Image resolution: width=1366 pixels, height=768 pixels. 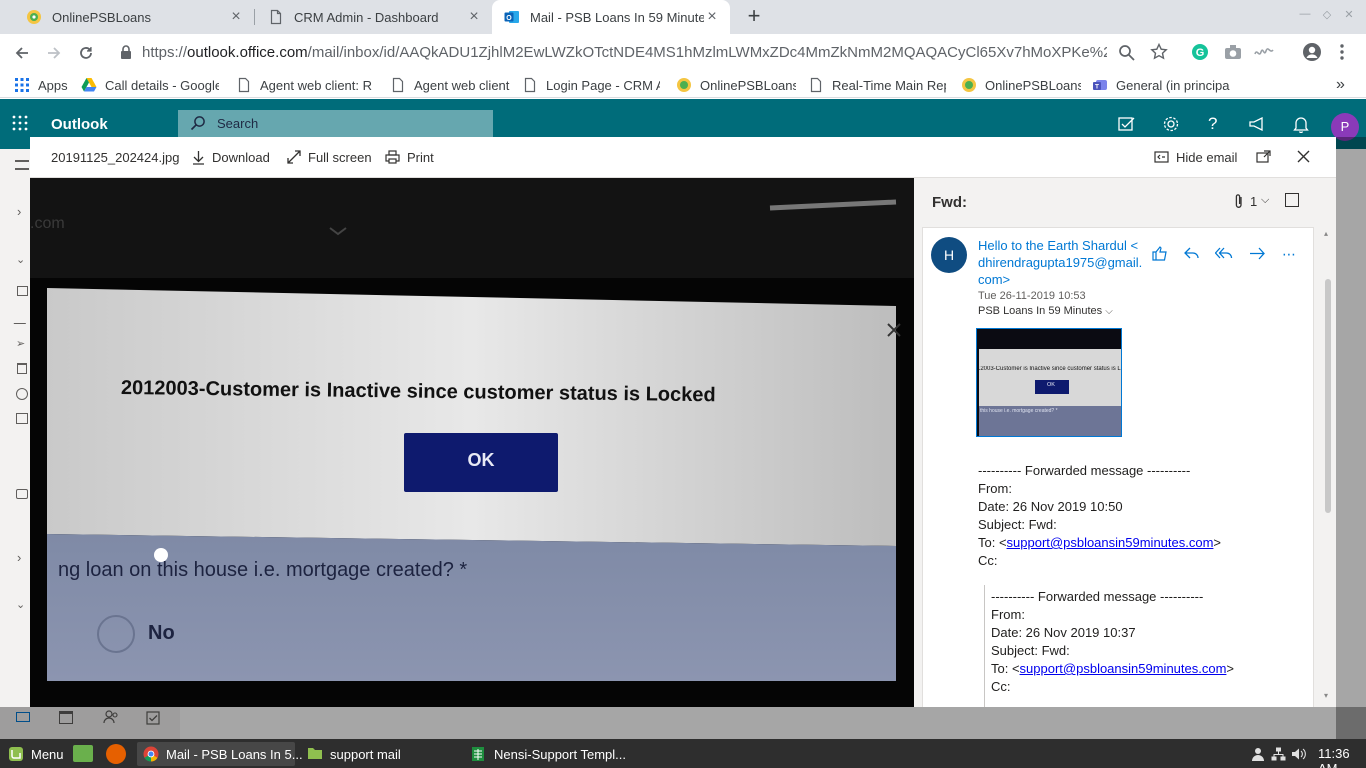 I want to click on junk-folder-icon, so click(x=22, y=394).